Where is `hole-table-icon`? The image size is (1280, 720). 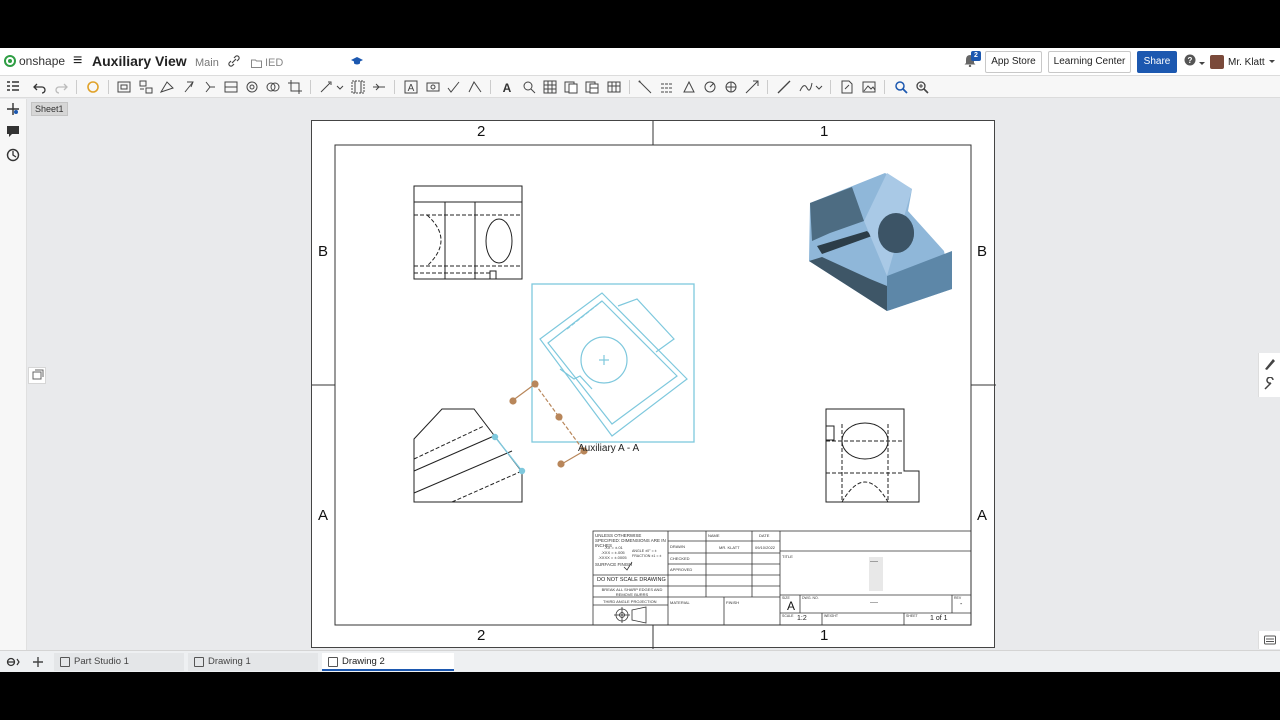 hole-table-icon is located at coordinates (592, 87).